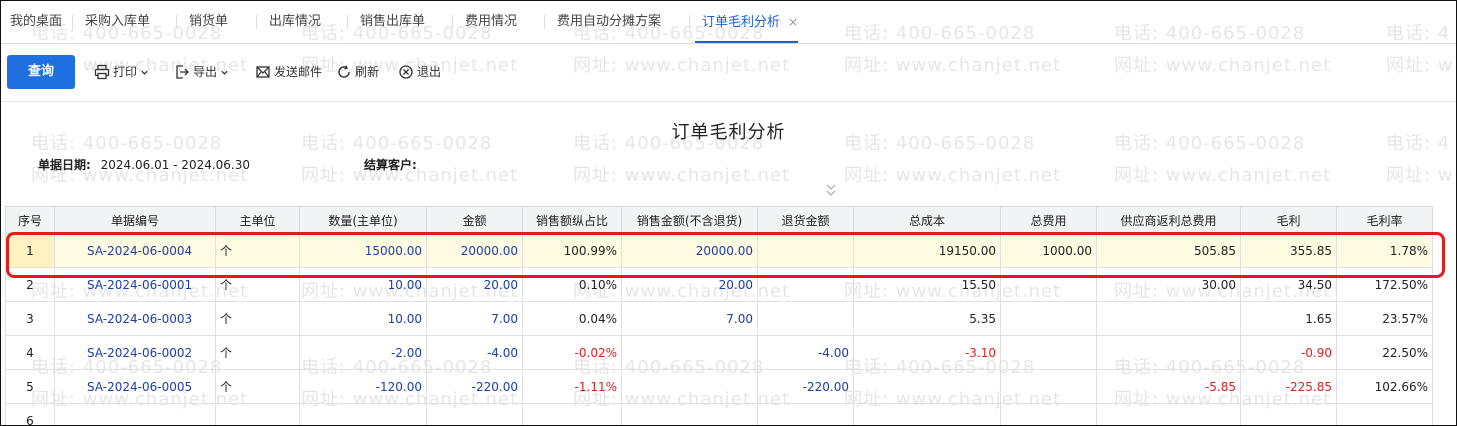 Image resolution: width=1457 pixels, height=426 pixels. What do you see at coordinates (363, 220) in the screenshot?
I see `column-header: 数量(主单位)` at bounding box center [363, 220].